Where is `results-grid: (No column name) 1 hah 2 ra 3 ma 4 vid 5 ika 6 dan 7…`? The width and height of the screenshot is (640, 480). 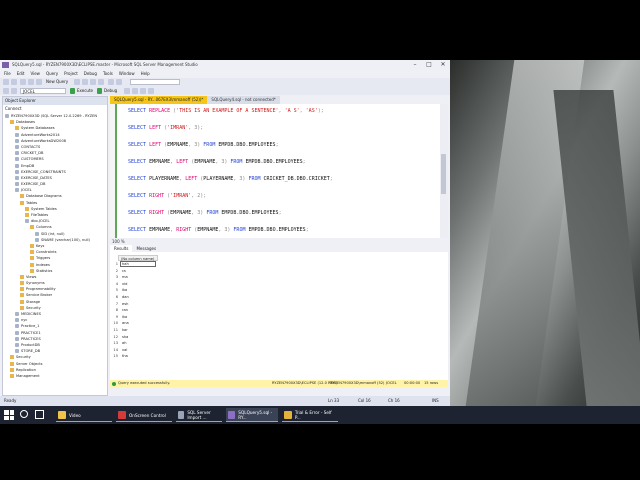
results-grid: (No column name) 1 hah 2 ra 3 ma 4 vid 5 ika 6 dan 7… is located at coordinates (279, 316).